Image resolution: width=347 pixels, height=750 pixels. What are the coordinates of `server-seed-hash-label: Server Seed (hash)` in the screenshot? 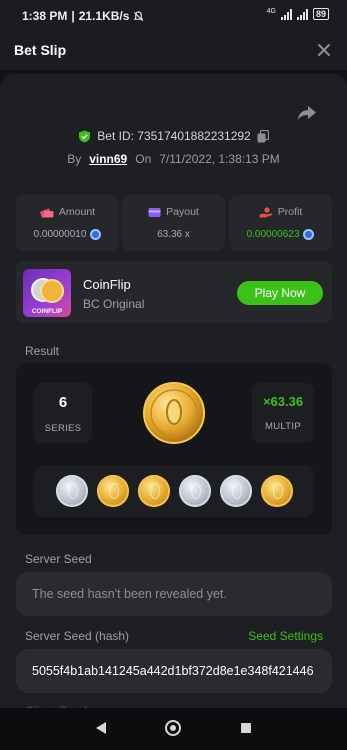 It's located at (77, 636).